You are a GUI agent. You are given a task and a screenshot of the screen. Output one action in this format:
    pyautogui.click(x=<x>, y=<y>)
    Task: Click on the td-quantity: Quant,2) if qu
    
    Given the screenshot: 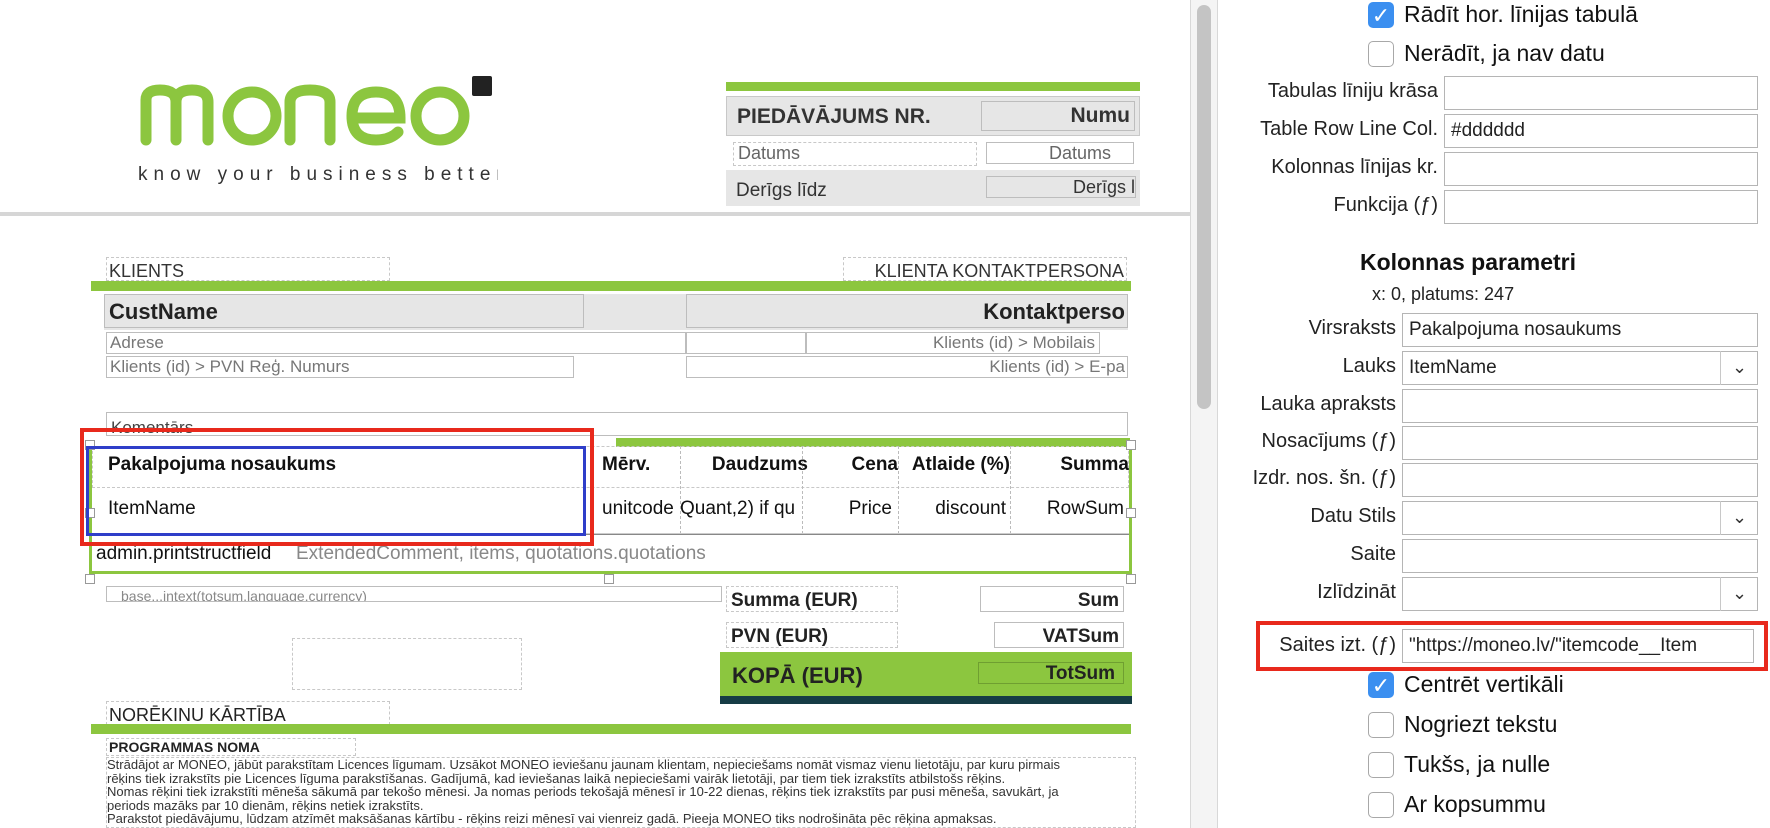 What is the action you would take?
    pyautogui.click(x=740, y=509)
    